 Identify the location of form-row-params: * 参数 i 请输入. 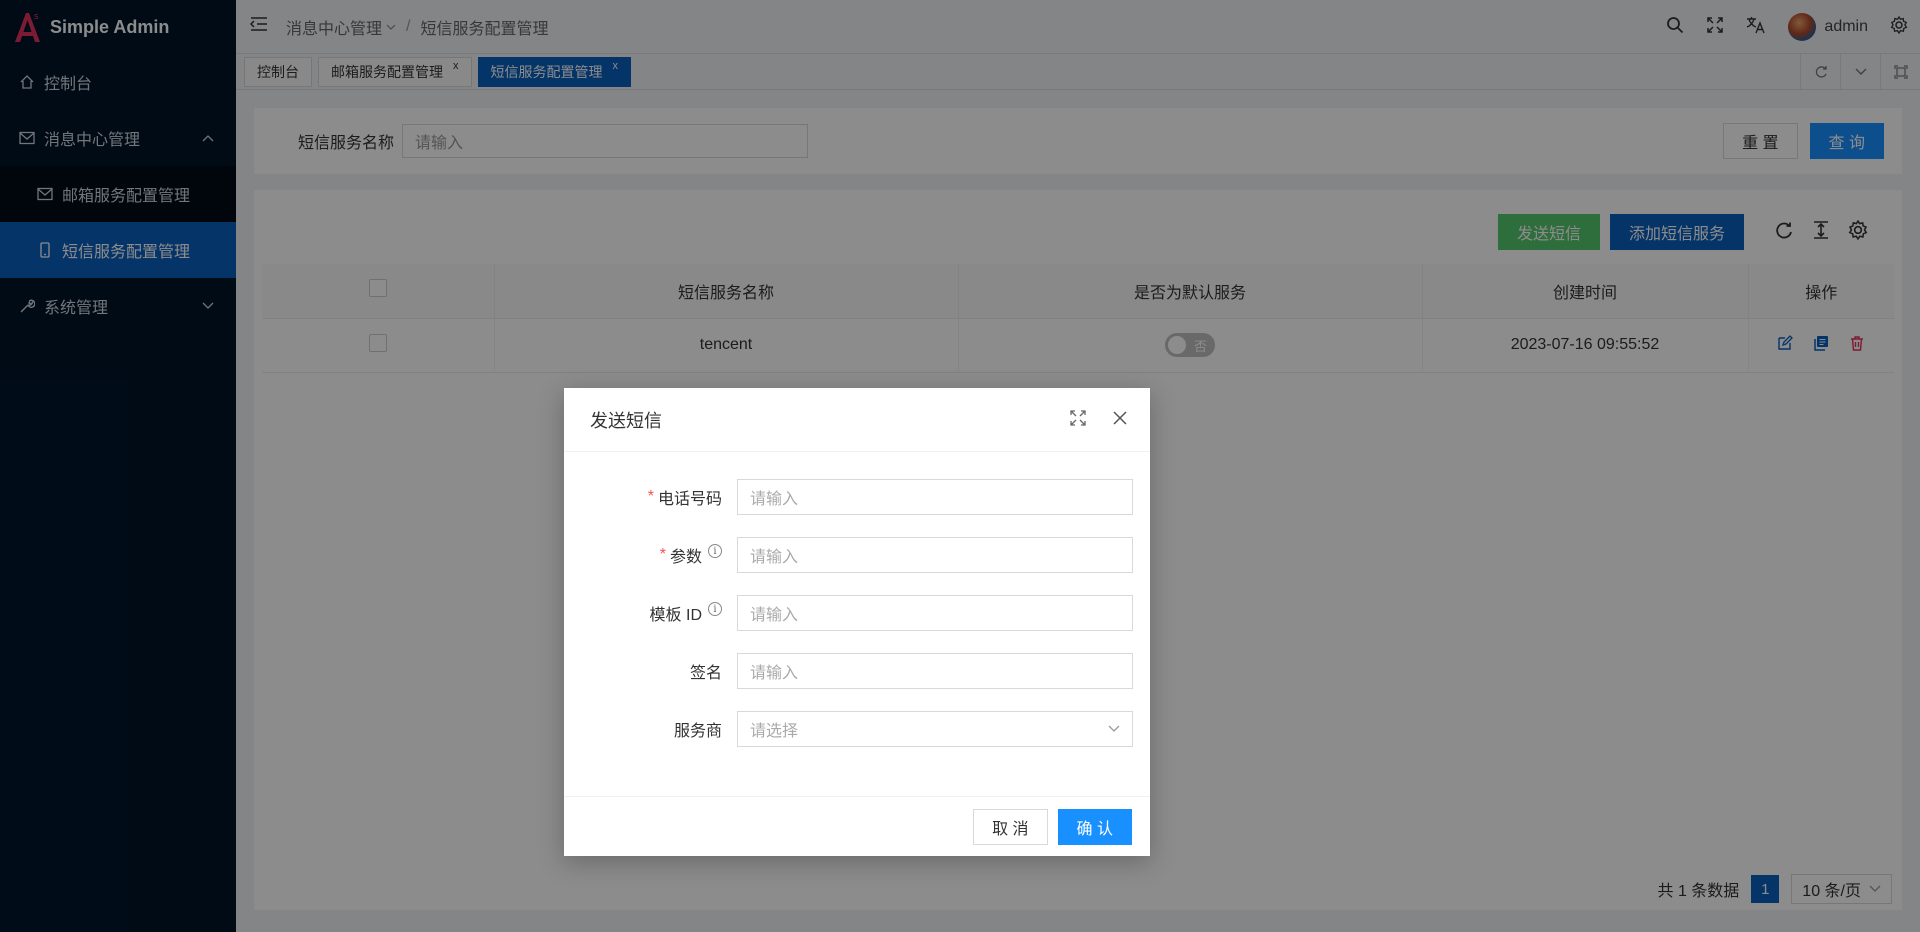
(857, 555).